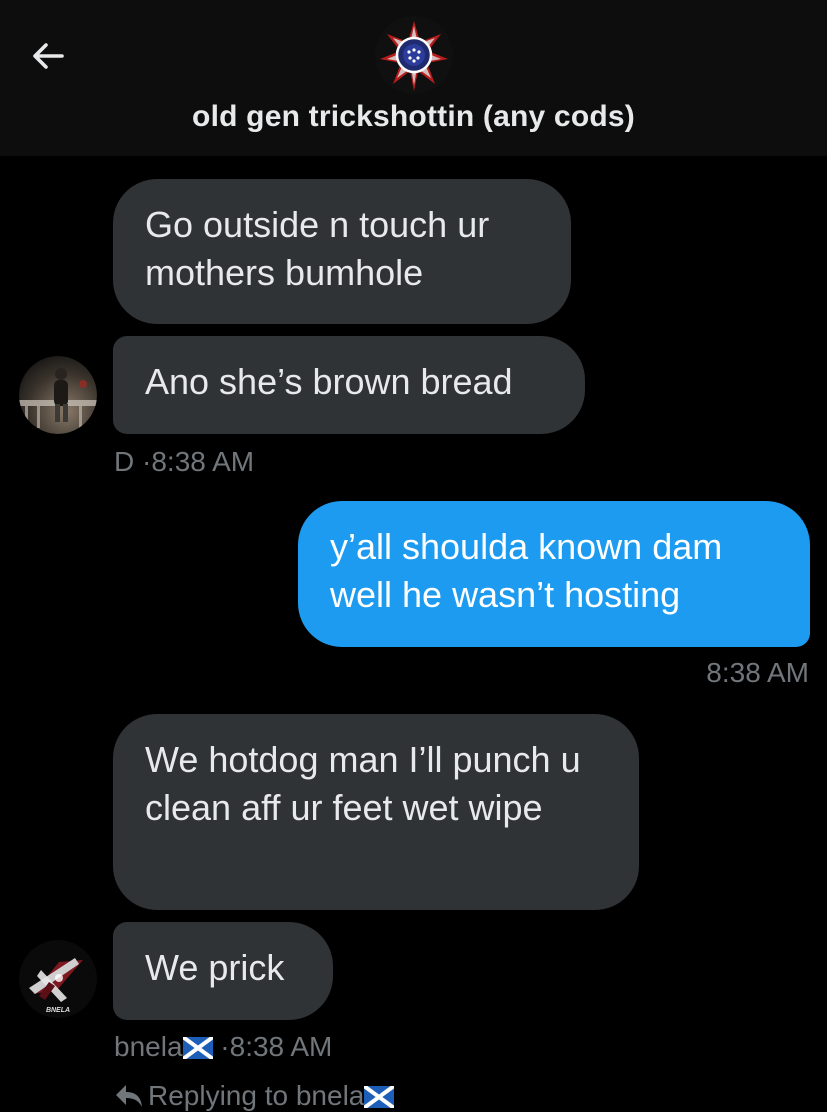 The image size is (827, 1112). What do you see at coordinates (124, 461) in the screenshot?
I see `sender-name: D` at bounding box center [124, 461].